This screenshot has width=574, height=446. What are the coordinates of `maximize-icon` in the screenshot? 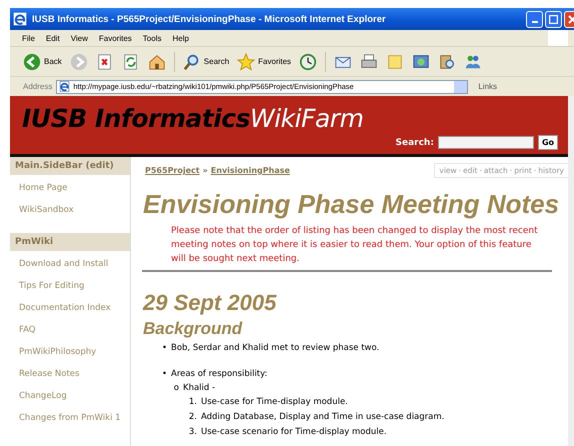 It's located at (553, 19).